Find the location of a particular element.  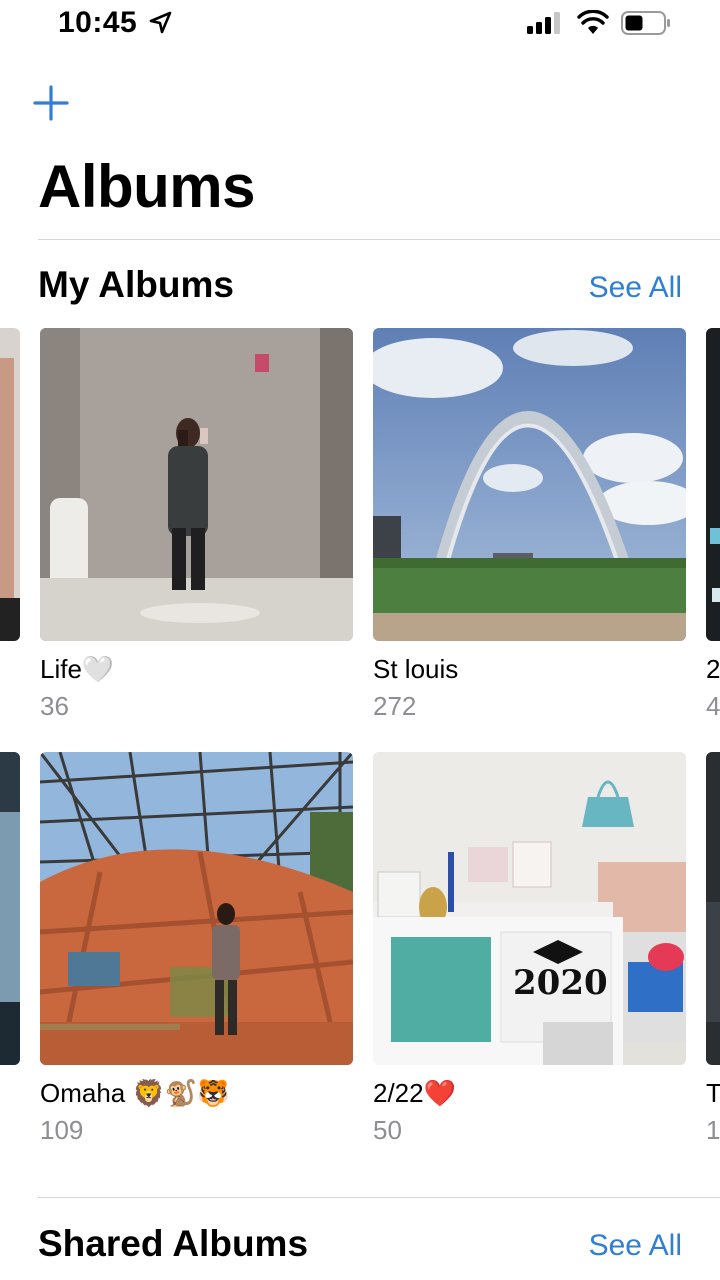

svg-text: 2020 is located at coordinates (560, 983).